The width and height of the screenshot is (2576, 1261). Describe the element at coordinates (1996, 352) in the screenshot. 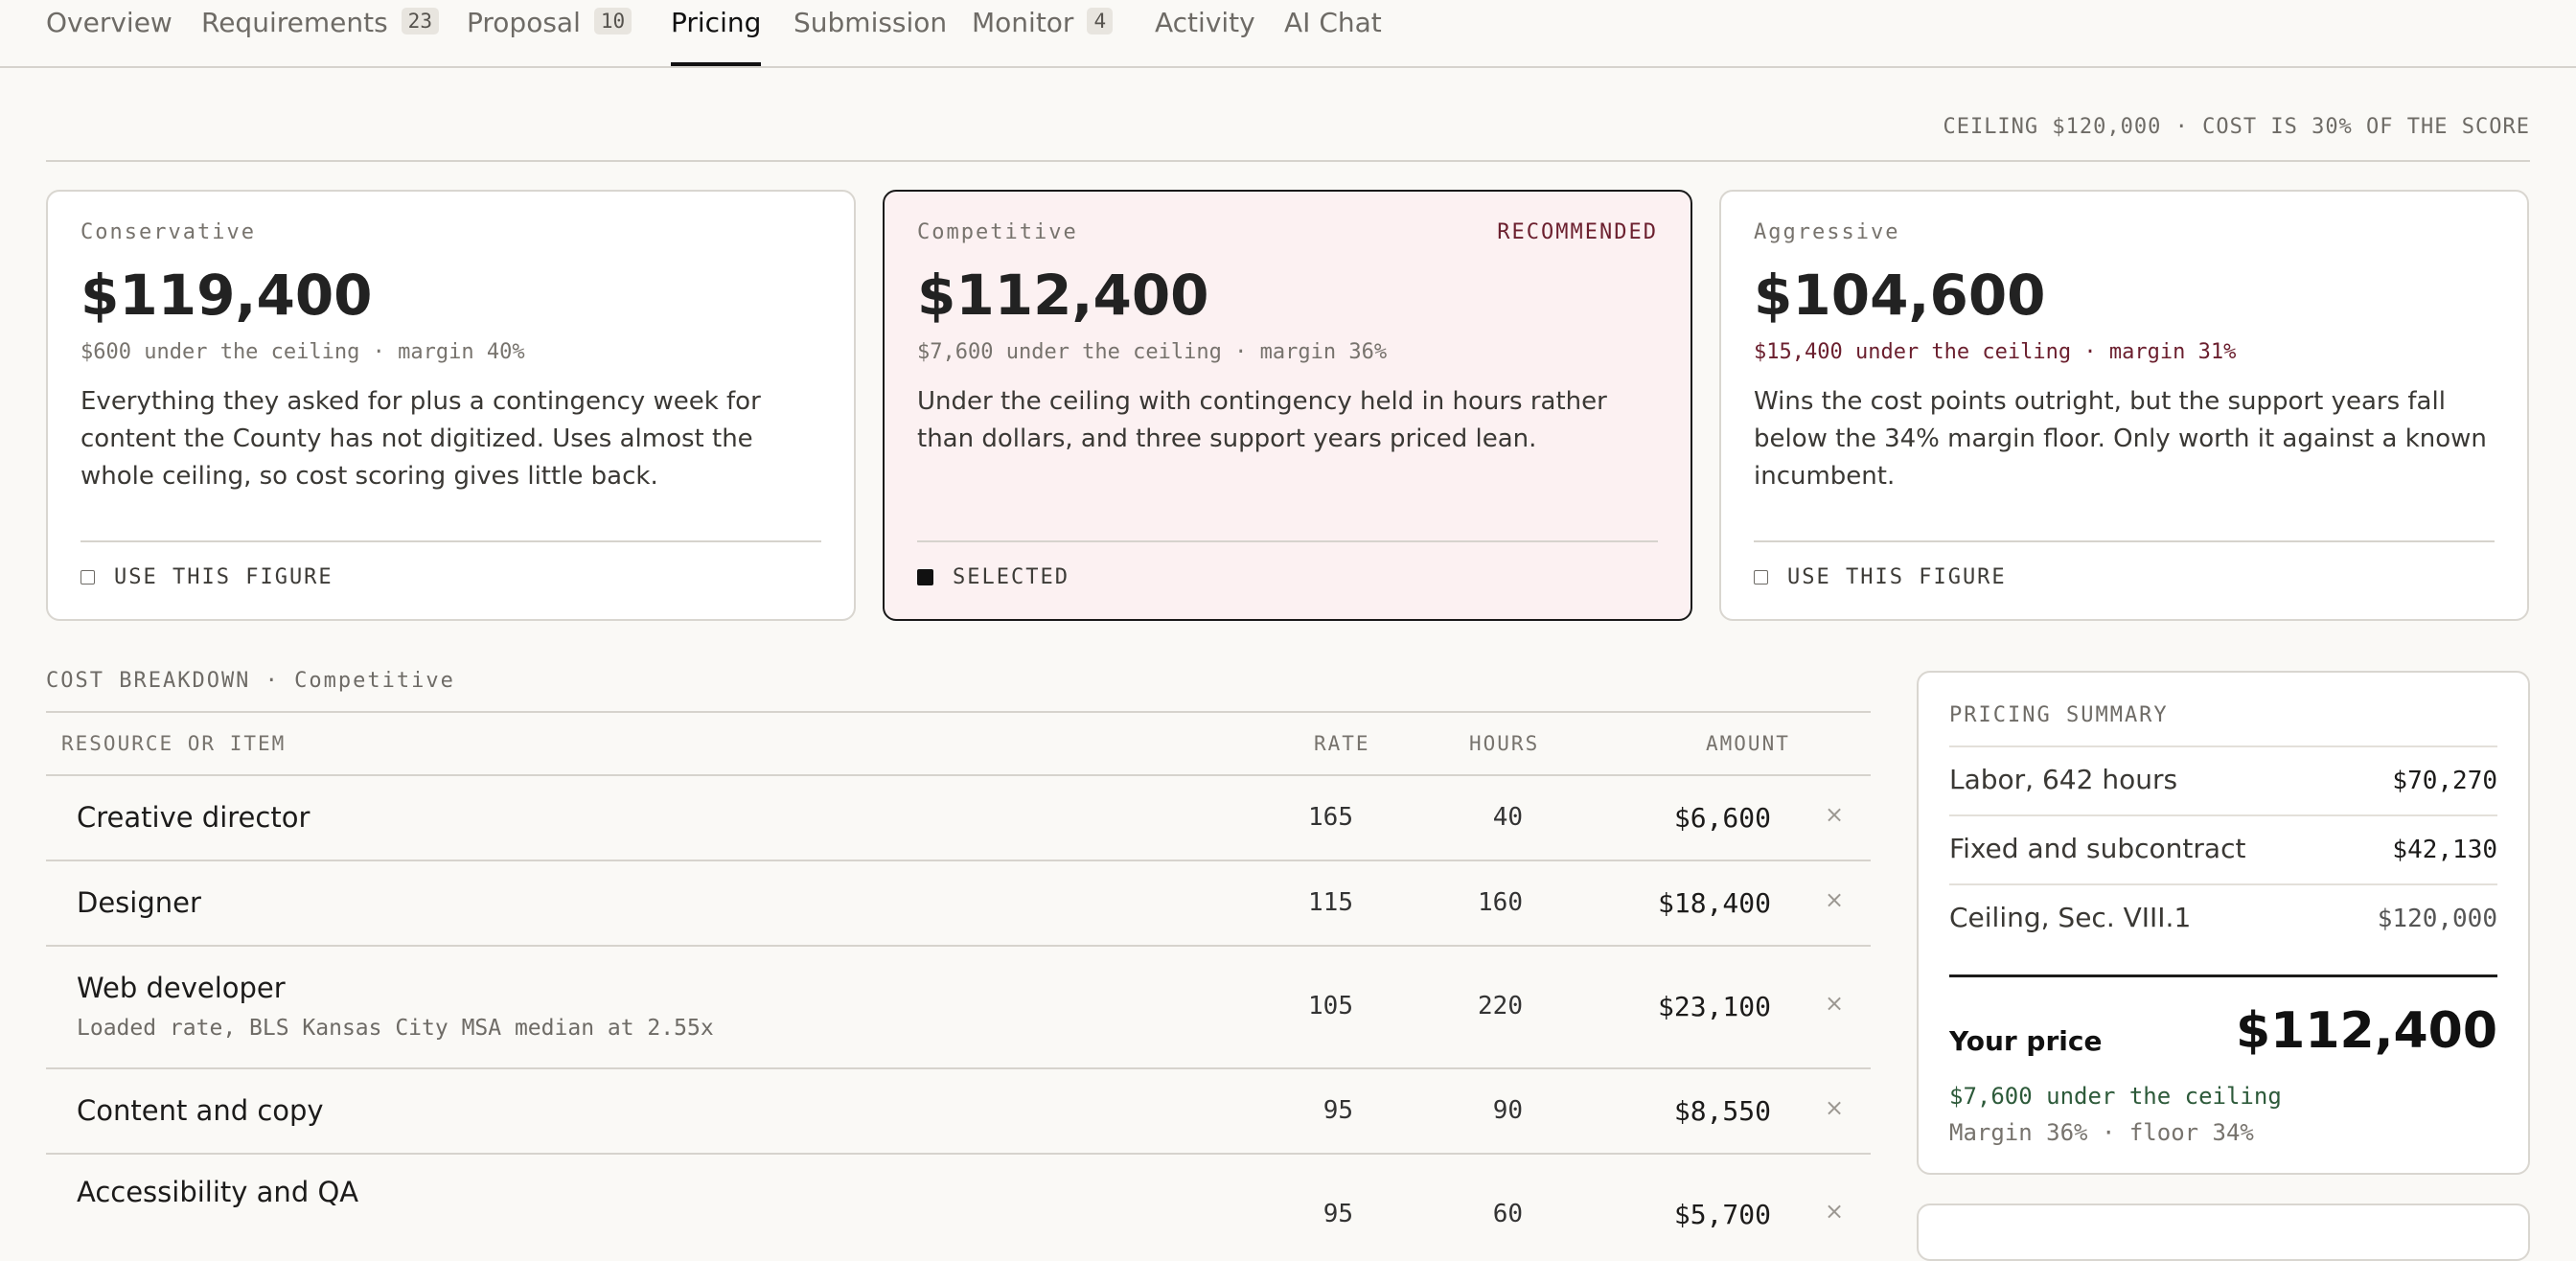

I see `option-subtext: $15,400 under the ceiling · margin 31%` at that location.